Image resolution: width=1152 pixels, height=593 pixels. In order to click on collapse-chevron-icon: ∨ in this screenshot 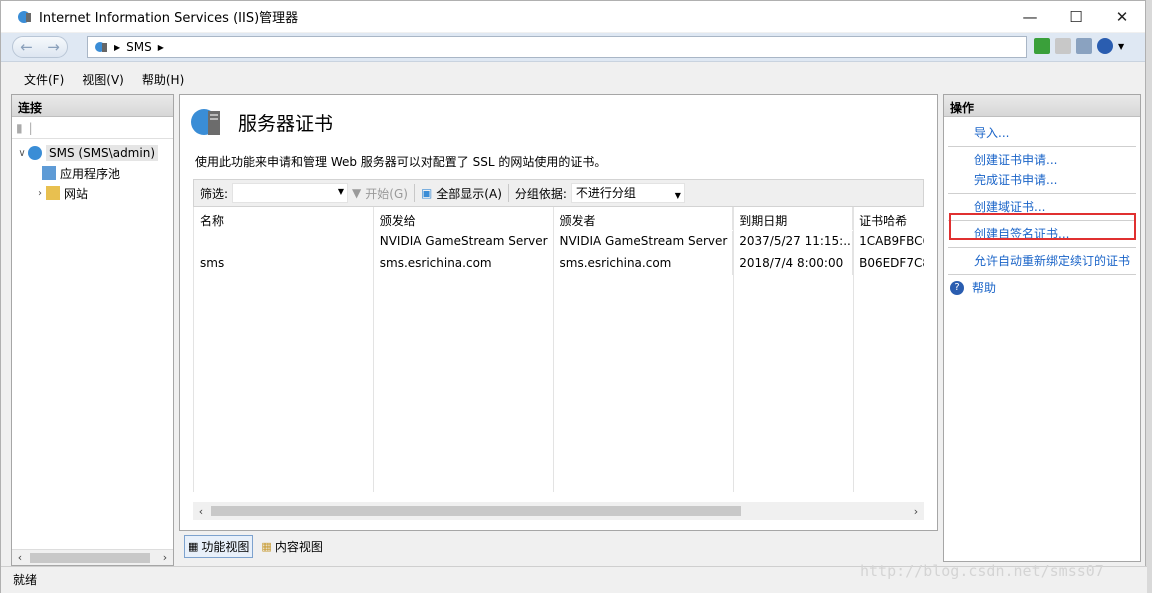, I will do `click(22, 153)`.